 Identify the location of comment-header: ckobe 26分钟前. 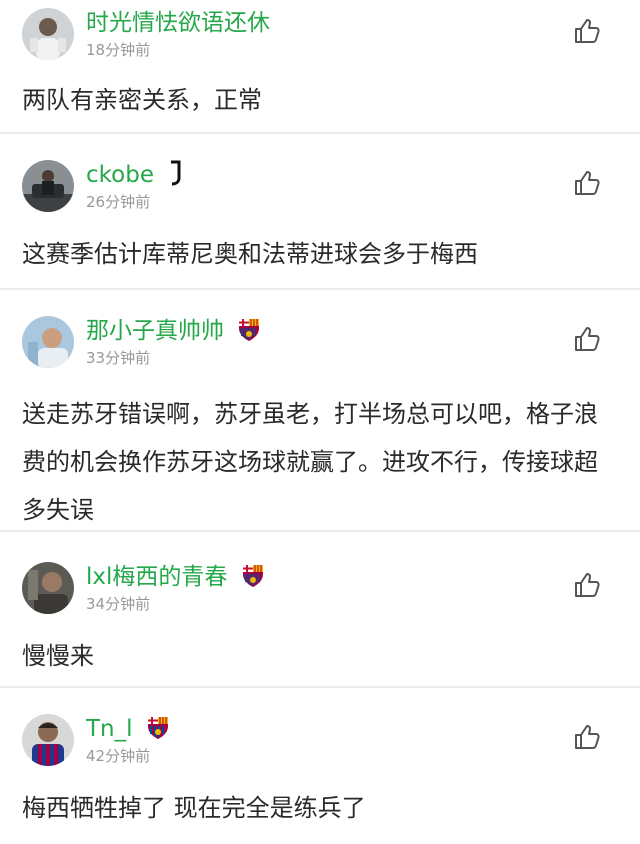
(319, 186).